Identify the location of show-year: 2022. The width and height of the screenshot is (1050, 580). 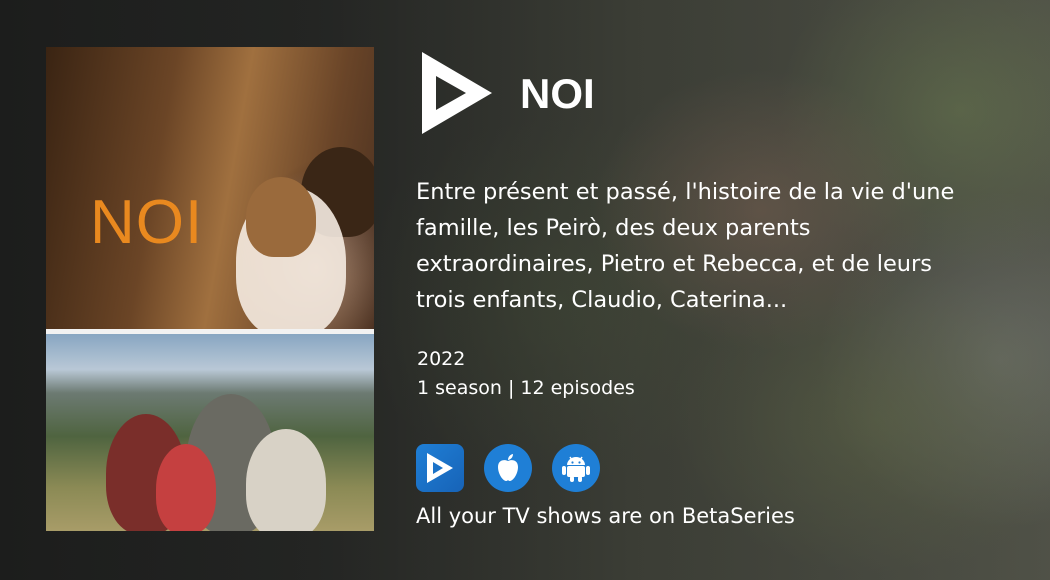
(441, 359).